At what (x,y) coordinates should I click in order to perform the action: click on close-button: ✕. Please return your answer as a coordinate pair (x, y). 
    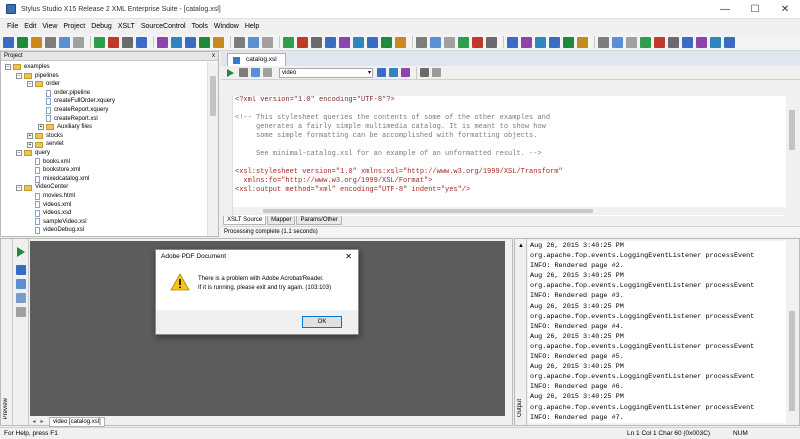
    Looking at the image, I should click on (785, 9).